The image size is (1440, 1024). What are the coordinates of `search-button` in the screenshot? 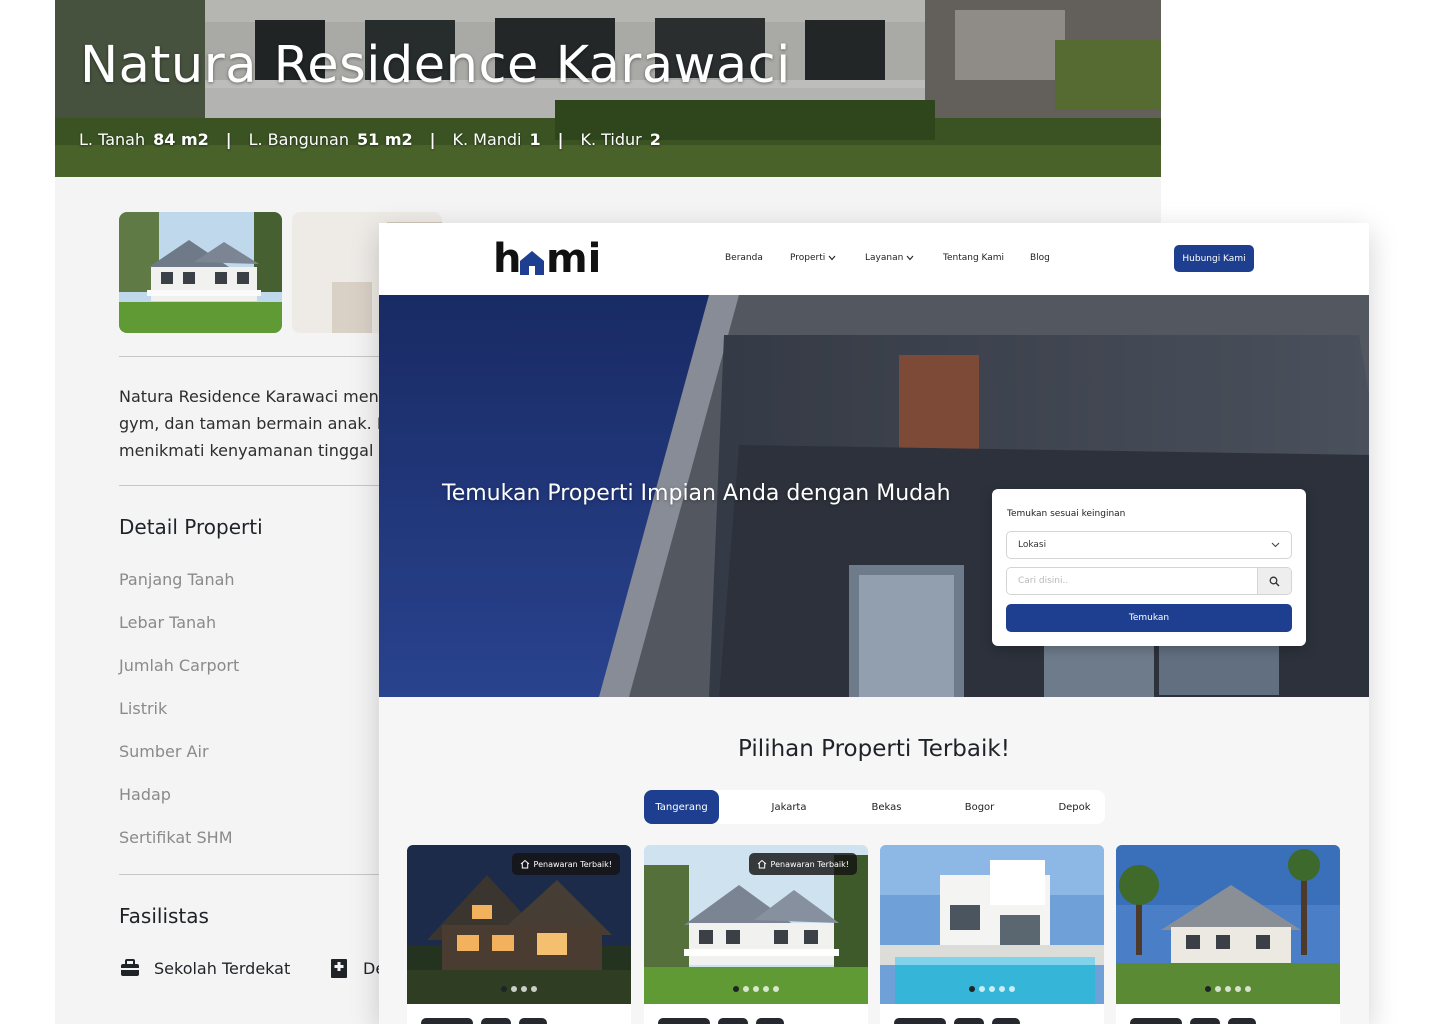 It's located at (1274, 581).